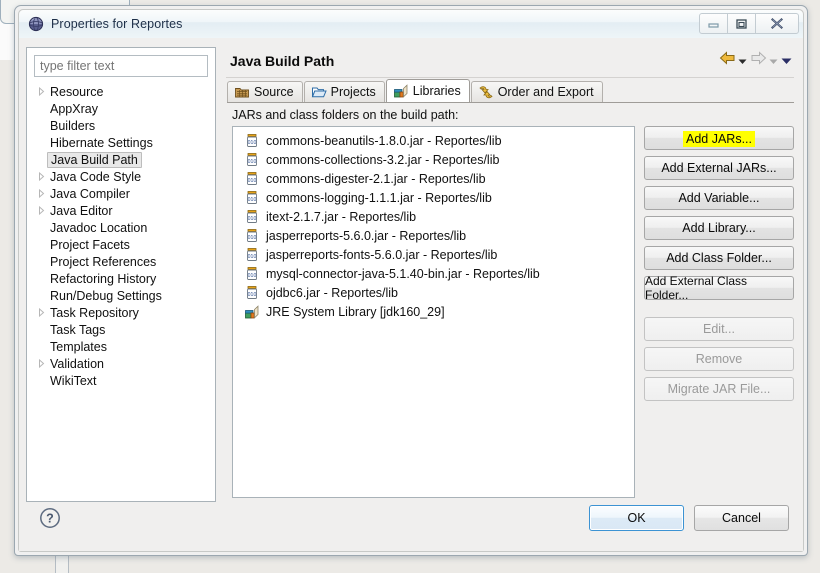 This screenshot has width=820, height=573. Describe the element at coordinates (81, 210) in the screenshot. I see `sidebar-item-label: Java Editor` at that location.